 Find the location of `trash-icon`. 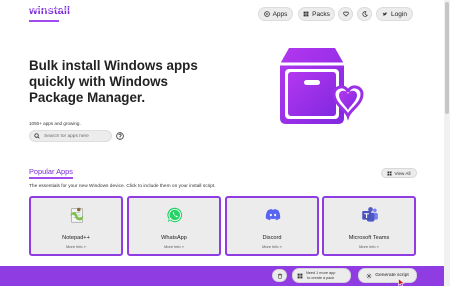

trash-icon is located at coordinates (279, 276).